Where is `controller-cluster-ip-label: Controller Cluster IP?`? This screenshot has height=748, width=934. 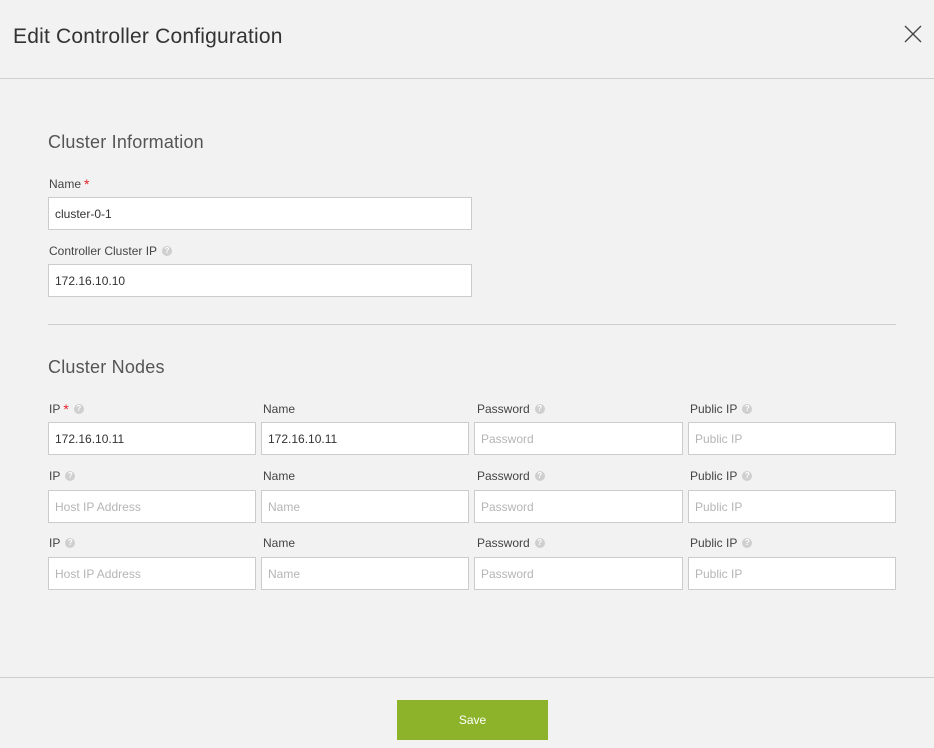
controller-cluster-ip-label: Controller Cluster IP? is located at coordinates (111, 251).